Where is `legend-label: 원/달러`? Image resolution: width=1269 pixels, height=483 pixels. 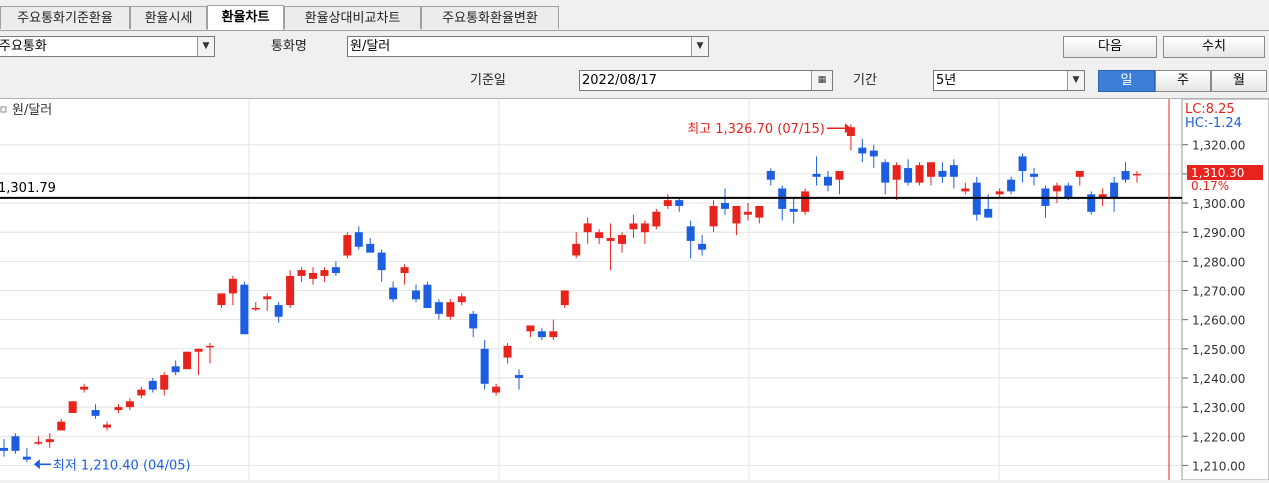
legend-label: 원/달러 is located at coordinates (32, 110).